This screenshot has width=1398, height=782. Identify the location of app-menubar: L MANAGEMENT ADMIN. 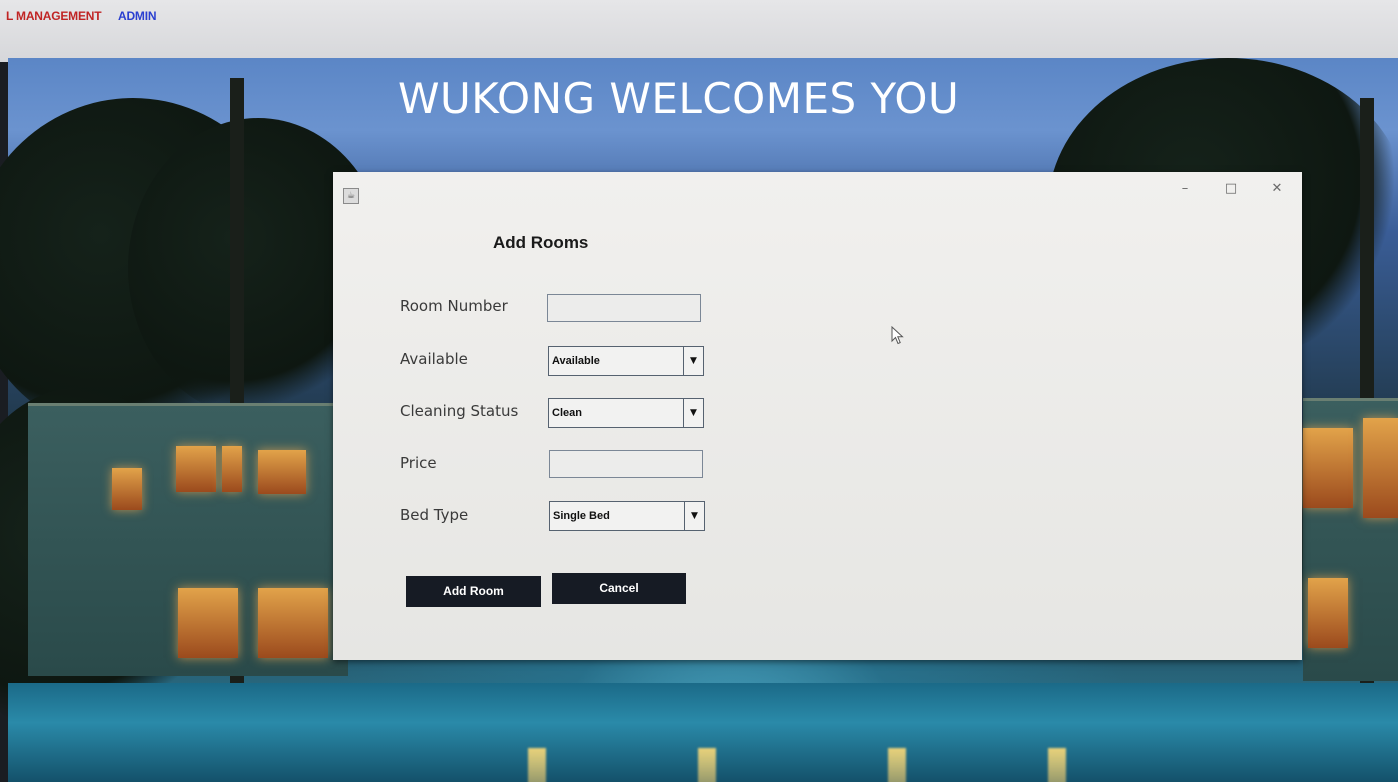
(699, 31).